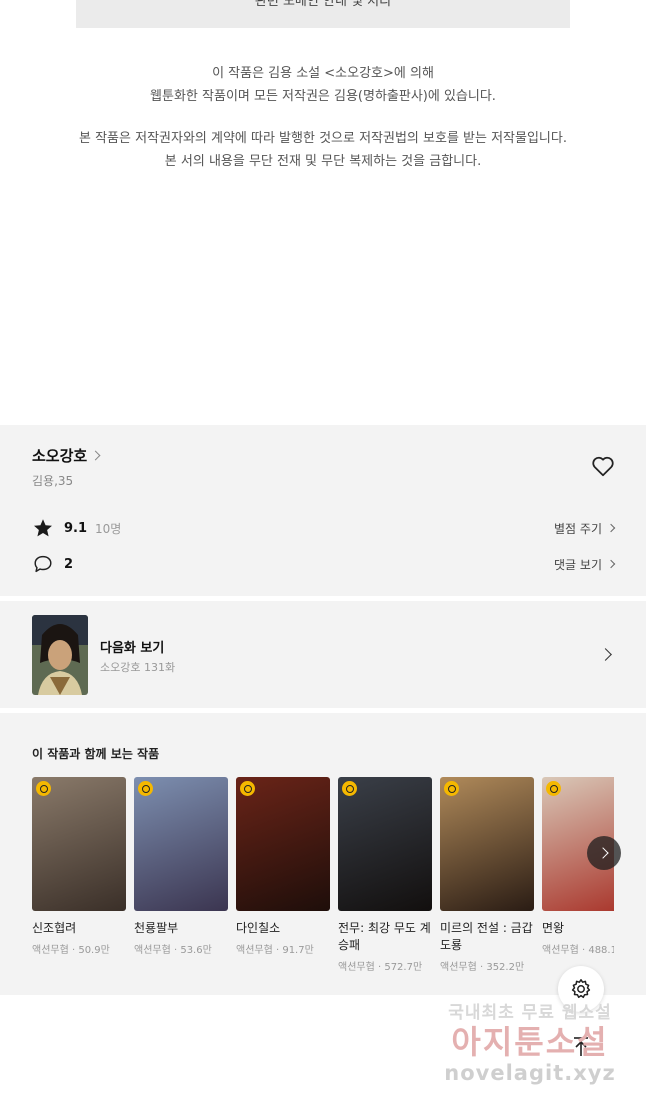 The width and height of the screenshot is (646, 1110). Describe the element at coordinates (76, 528) in the screenshot. I see `rating-score: 9.1` at that location.